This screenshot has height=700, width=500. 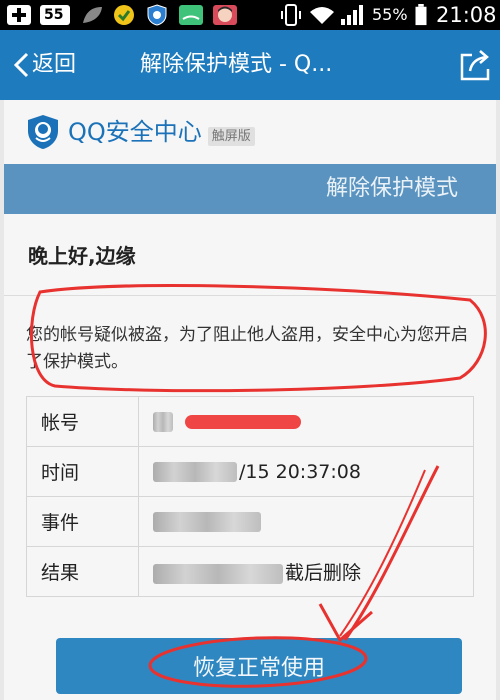 I want to click on event-label: 事件, so click(x=82, y=521).